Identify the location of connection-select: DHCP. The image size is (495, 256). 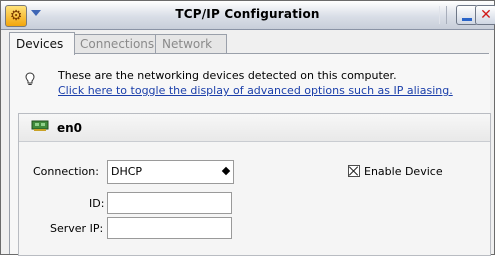
(170, 172).